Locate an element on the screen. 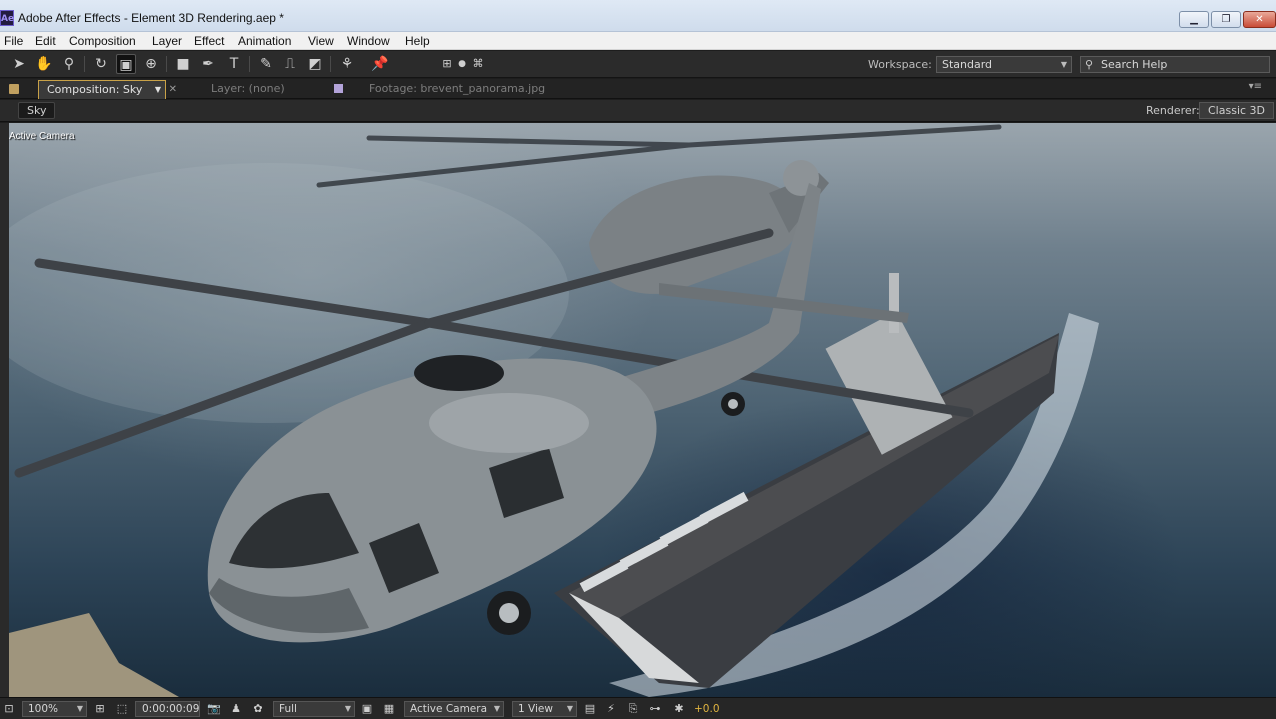 Image resolution: width=1276 pixels, height=719 pixels. composition-nav-bar: Sky Renderer: Classic 3D is located at coordinates (638, 111).